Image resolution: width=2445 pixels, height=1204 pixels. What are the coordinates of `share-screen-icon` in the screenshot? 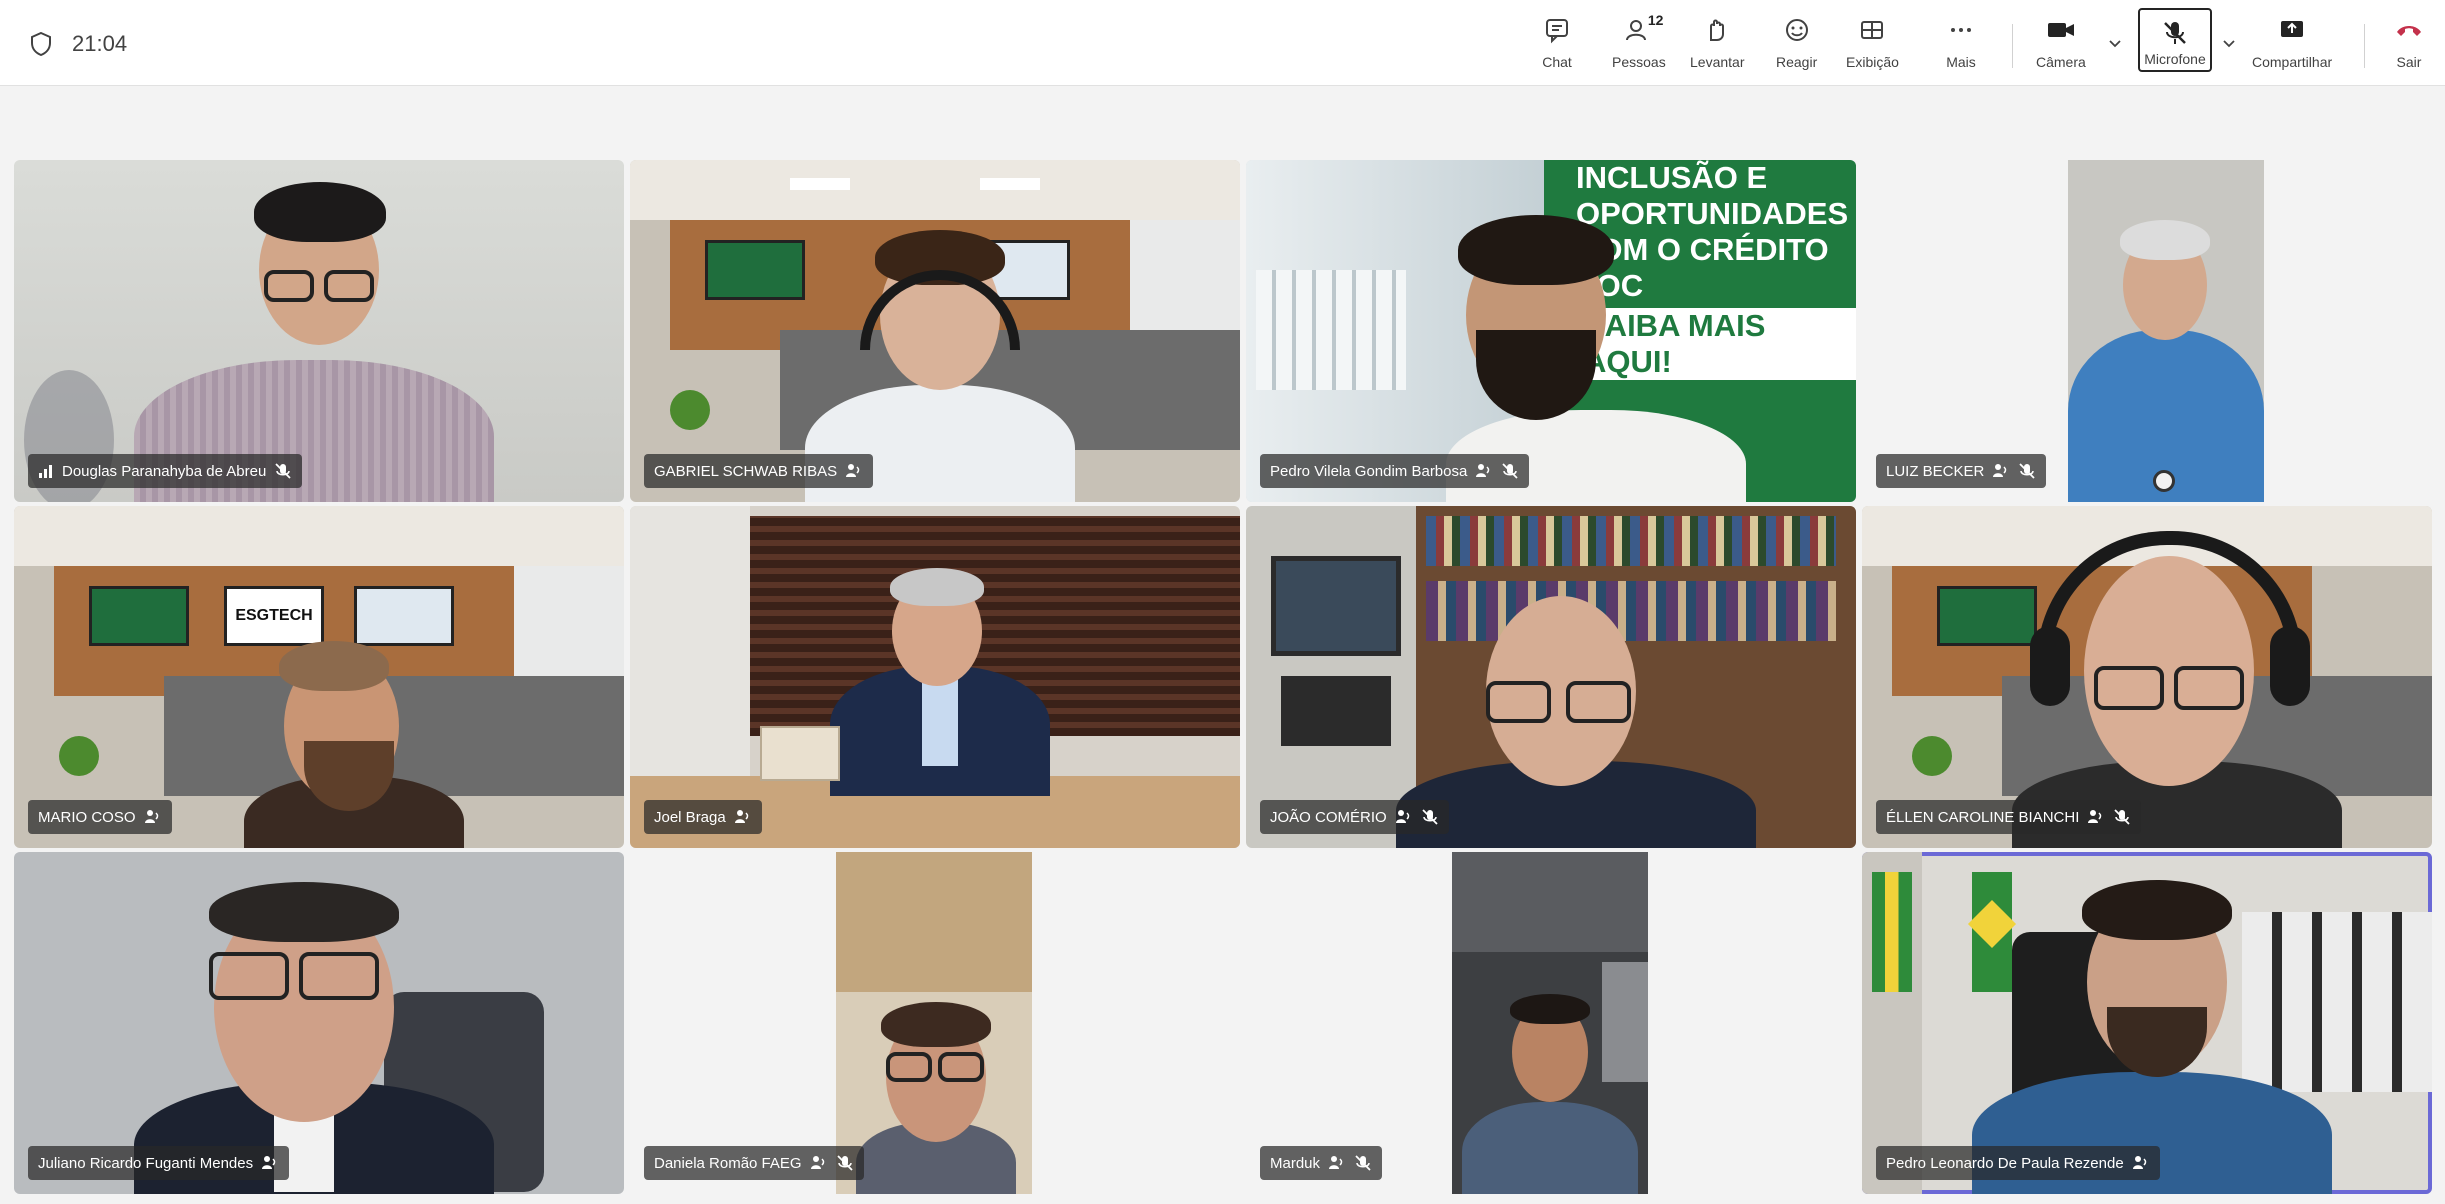 It's located at (2292, 30).